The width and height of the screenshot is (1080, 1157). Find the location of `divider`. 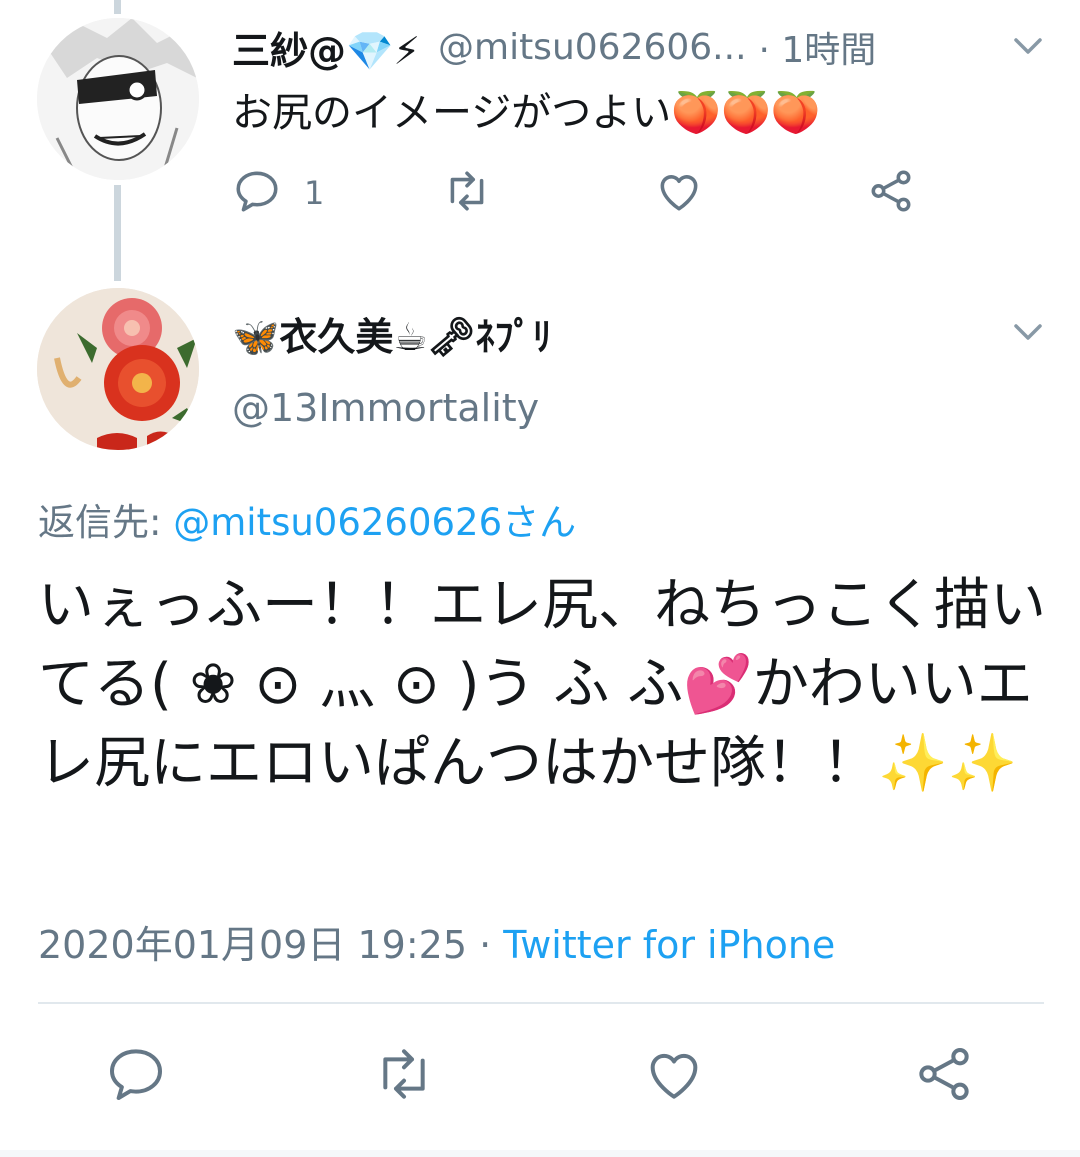

divider is located at coordinates (541, 1003).